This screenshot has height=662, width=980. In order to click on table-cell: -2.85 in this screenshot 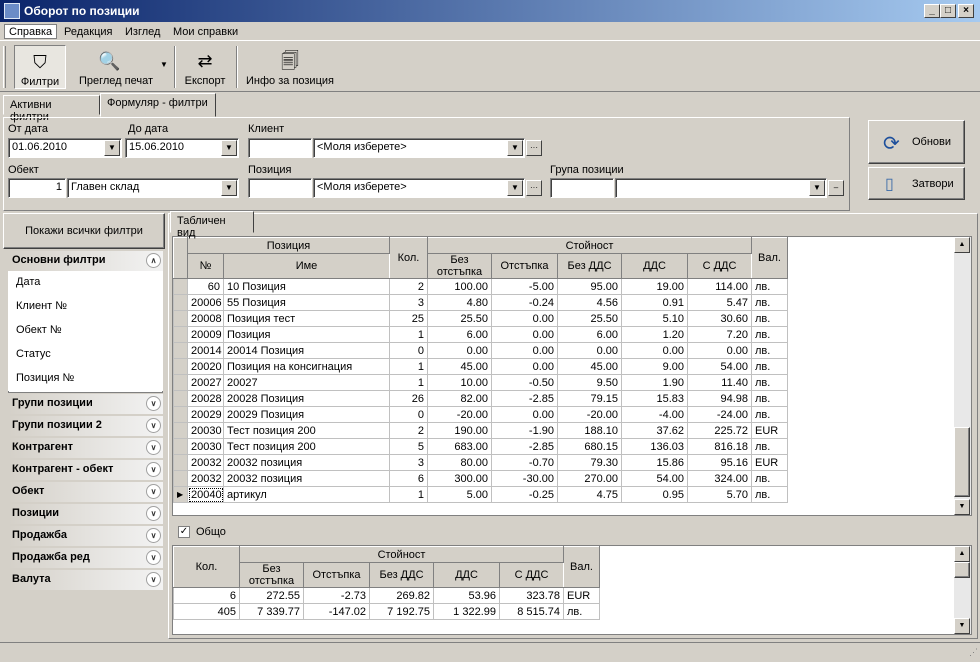, I will do `click(524, 398)`.